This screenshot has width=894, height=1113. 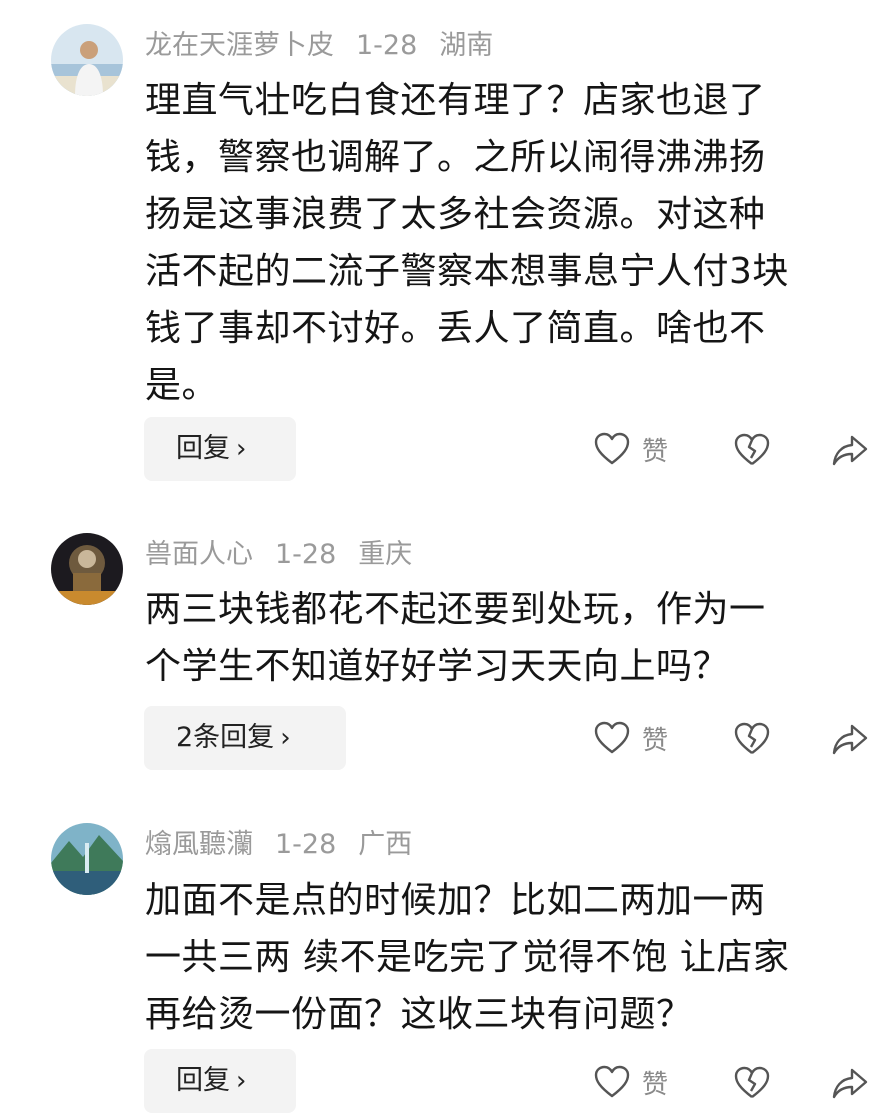 What do you see at coordinates (467, 957) in the screenshot?
I see `comment-line: 一共三两 续不是吃完了觉得不饱 让店家` at bounding box center [467, 957].